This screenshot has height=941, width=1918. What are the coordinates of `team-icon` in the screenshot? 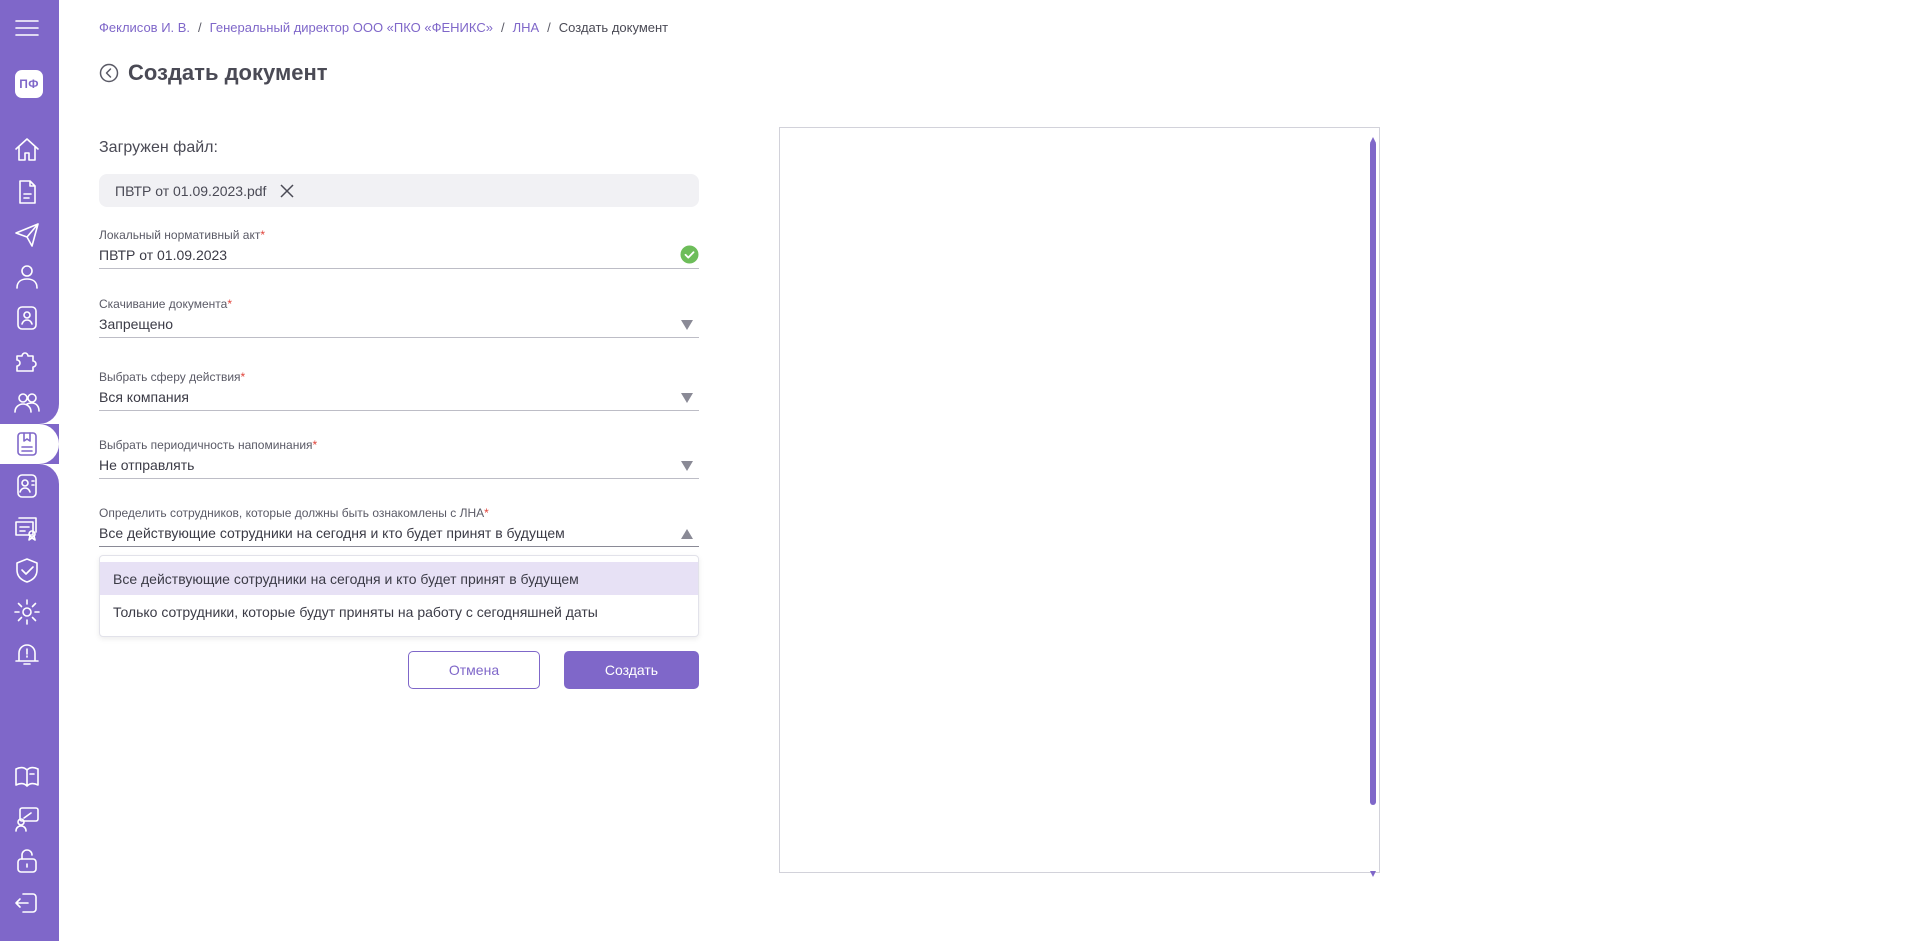 It's located at (27, 402).